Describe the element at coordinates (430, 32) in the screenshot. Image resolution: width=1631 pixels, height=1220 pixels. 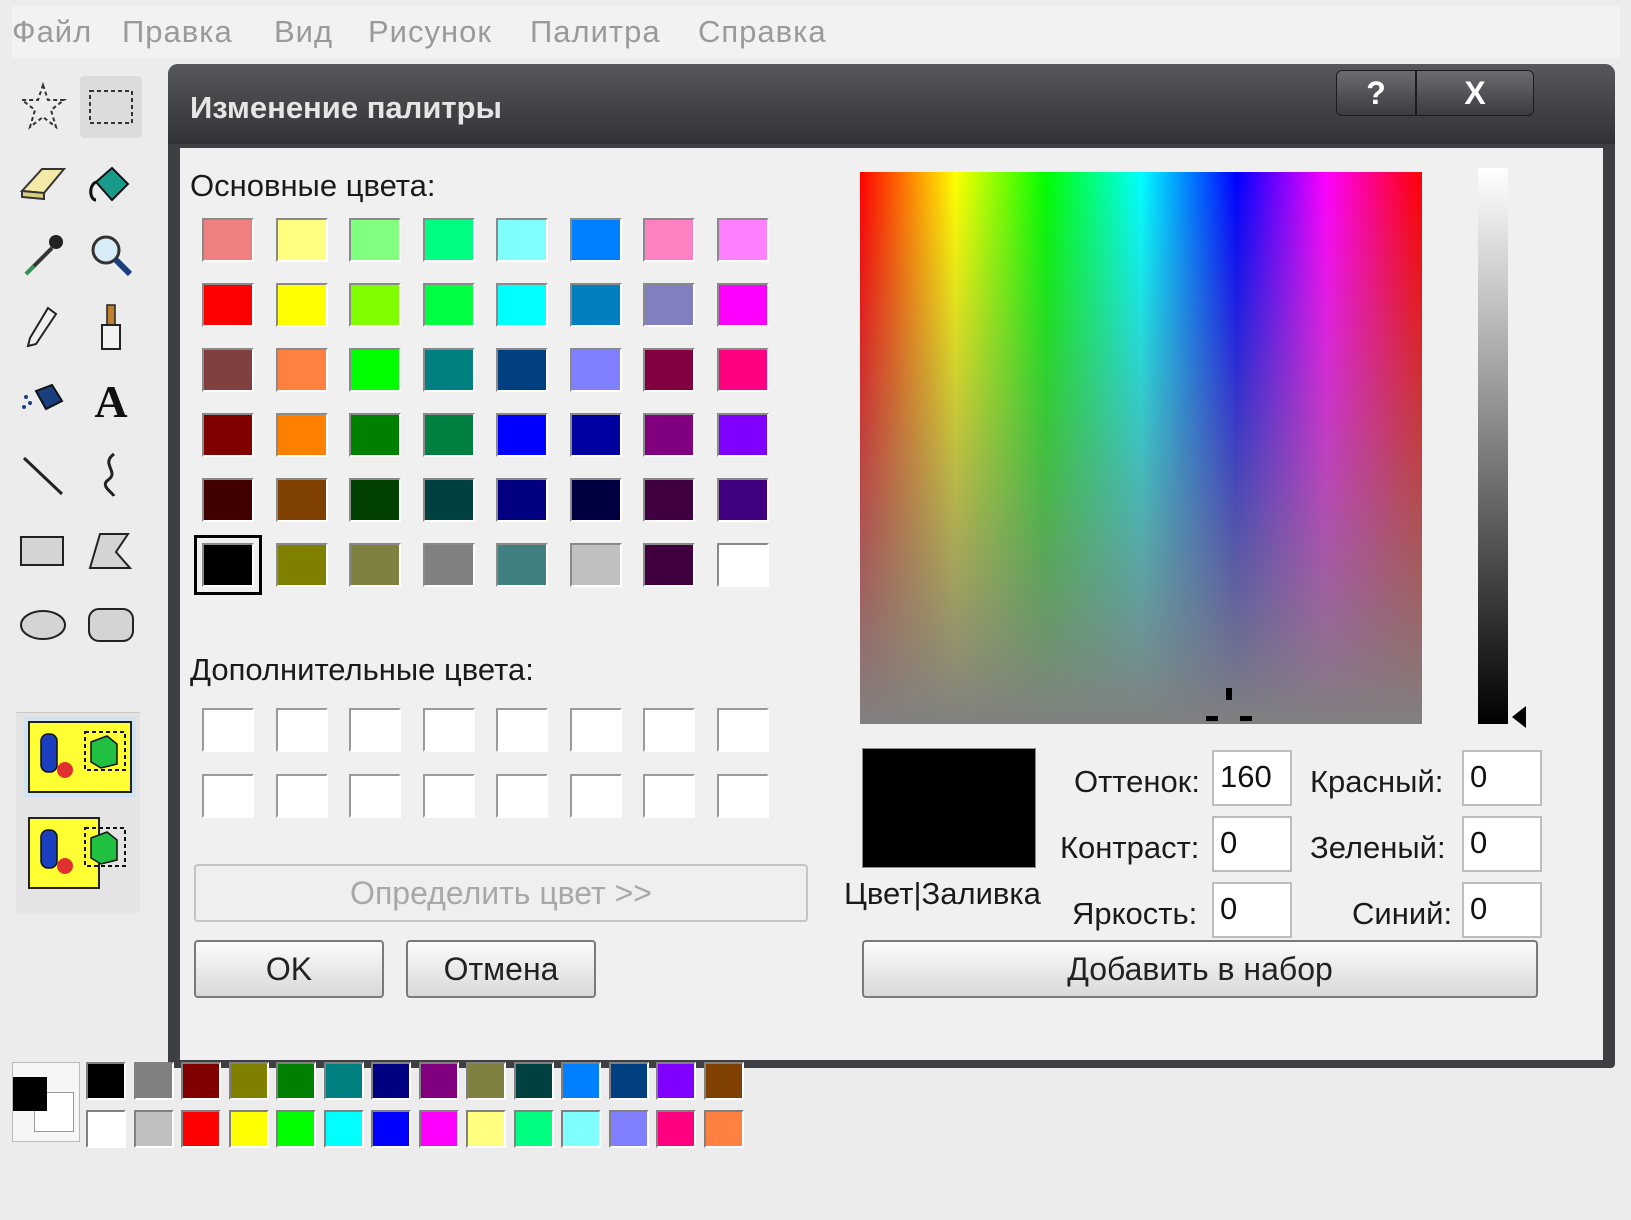
I see `menu-image: Рисунок` at that location.